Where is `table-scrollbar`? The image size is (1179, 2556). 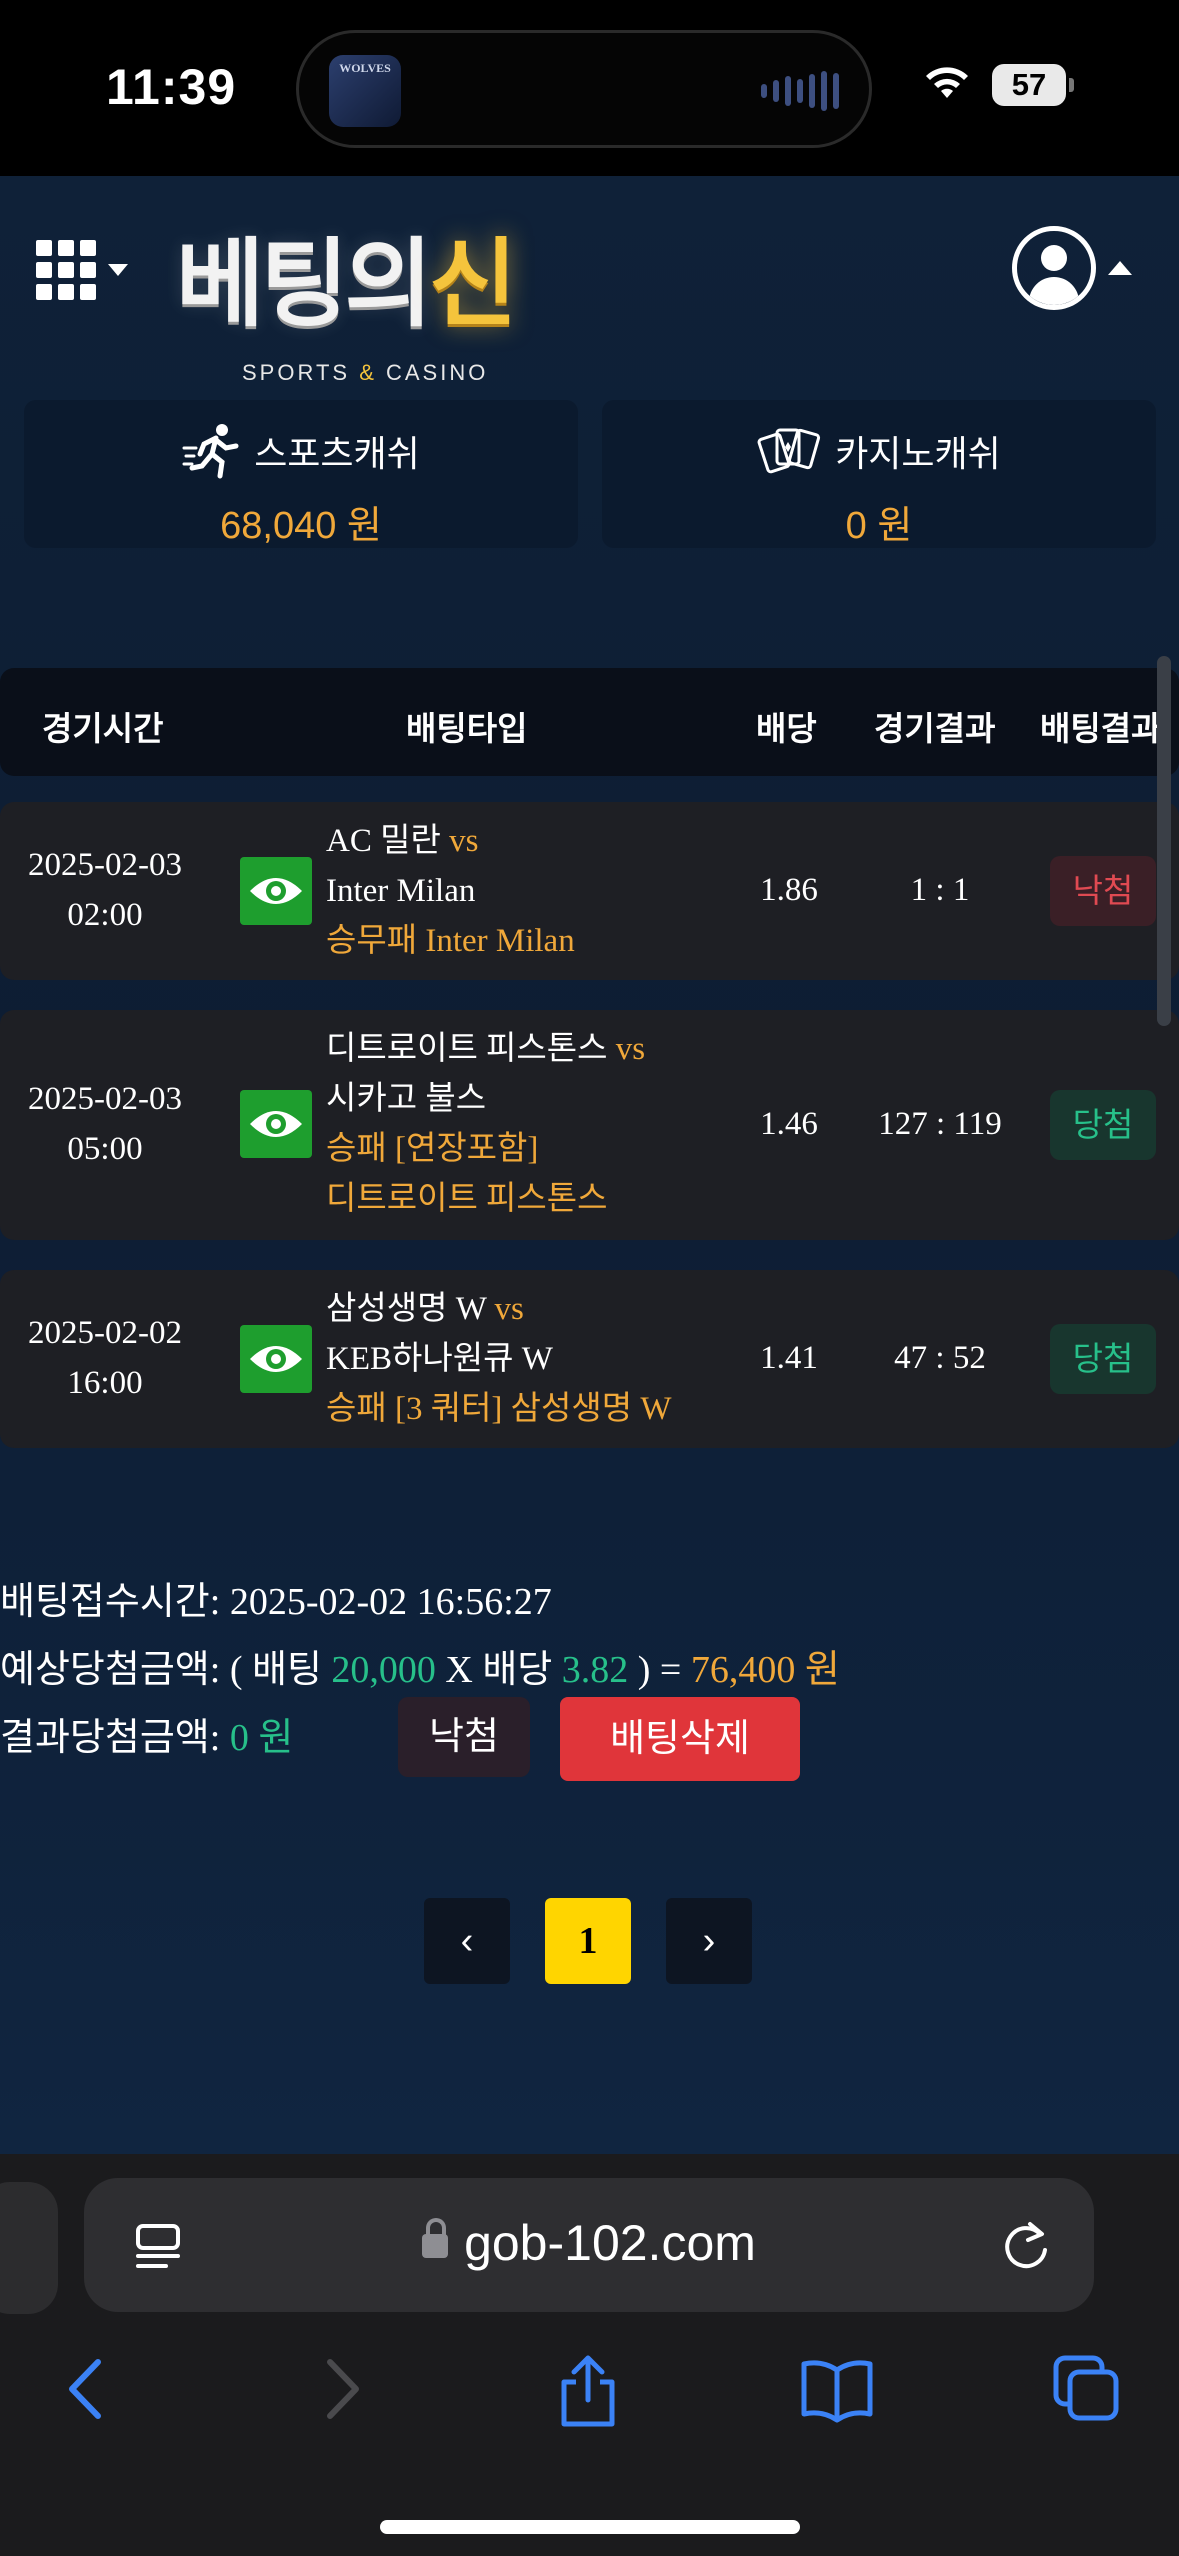
table-scrollbar is located at coordinates (1164, 841).